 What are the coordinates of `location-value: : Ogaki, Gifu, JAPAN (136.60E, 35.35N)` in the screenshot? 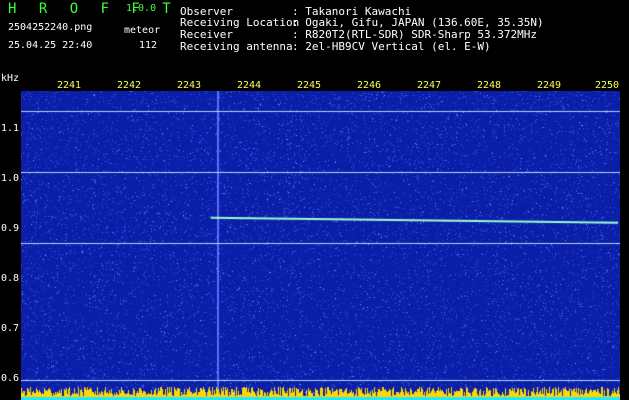 It's located at (418, 22).